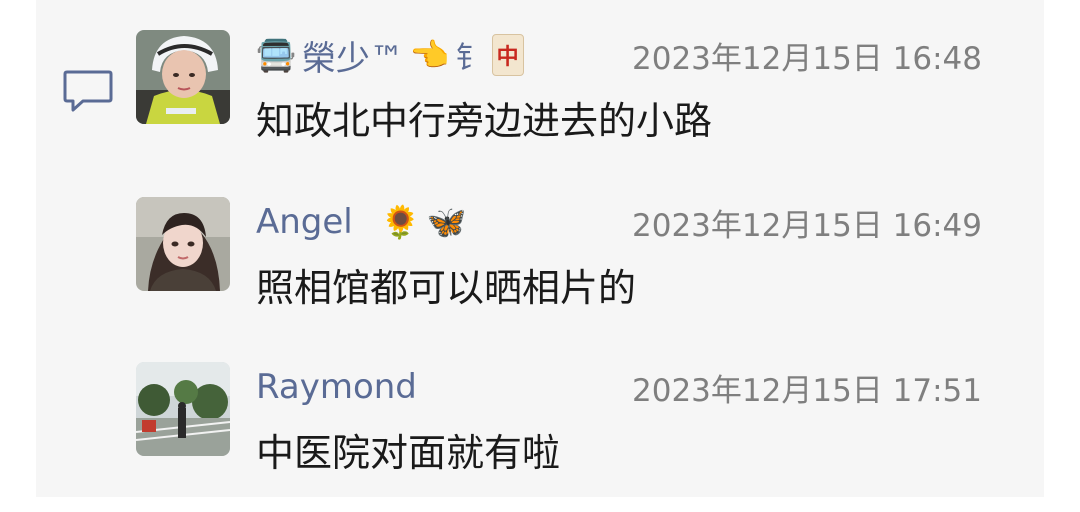 The image size is (1080, 512). I want to click on name-row: 🚍 榮少™ 👈 钅 中, so click(390, 55).